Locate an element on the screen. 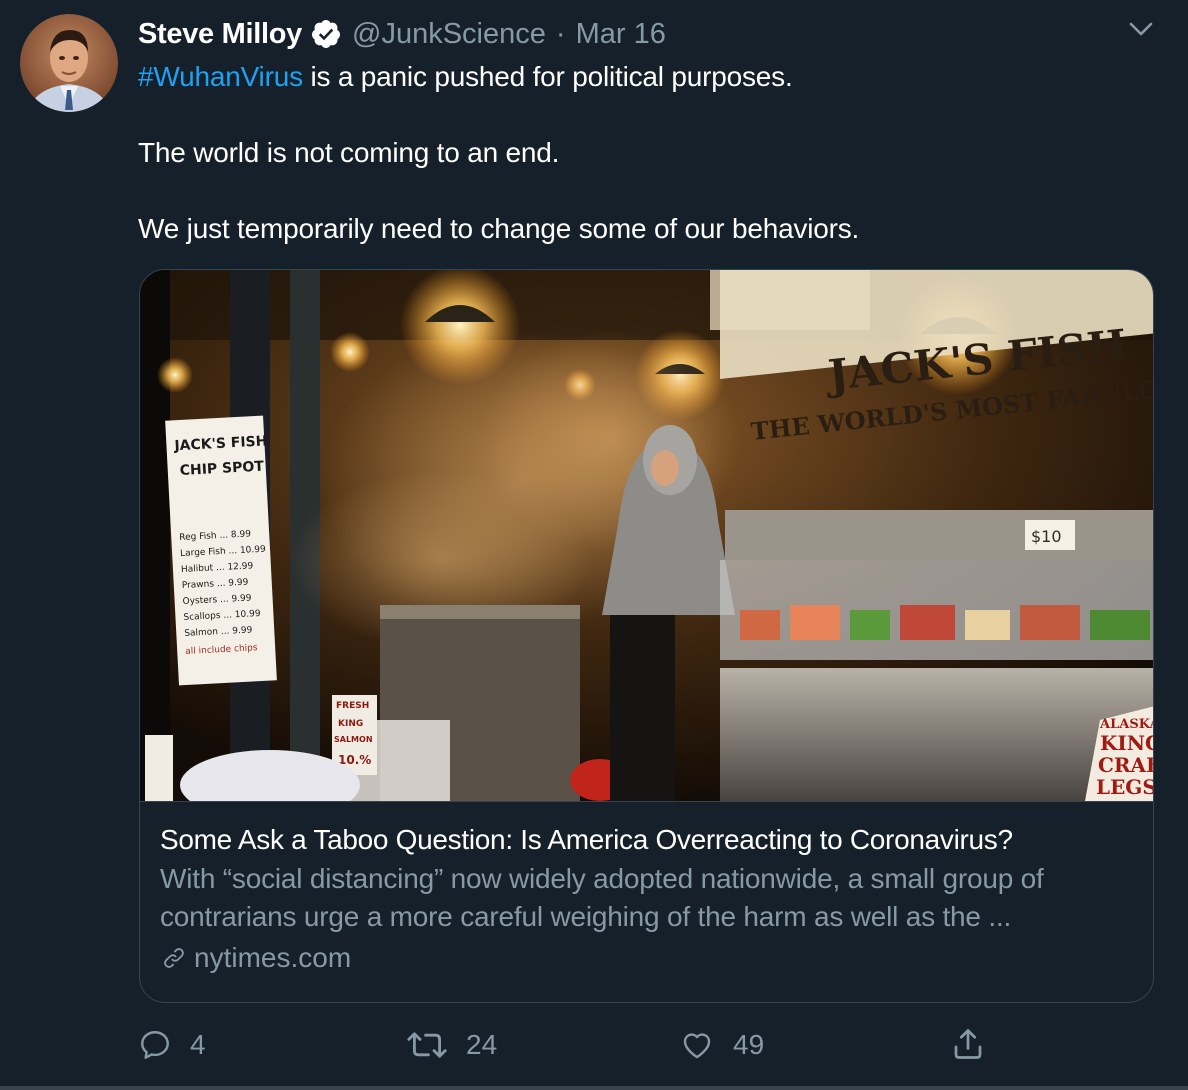 This screenshot has height=1090, width=1188. avatar is located at coordinates (69, 63).